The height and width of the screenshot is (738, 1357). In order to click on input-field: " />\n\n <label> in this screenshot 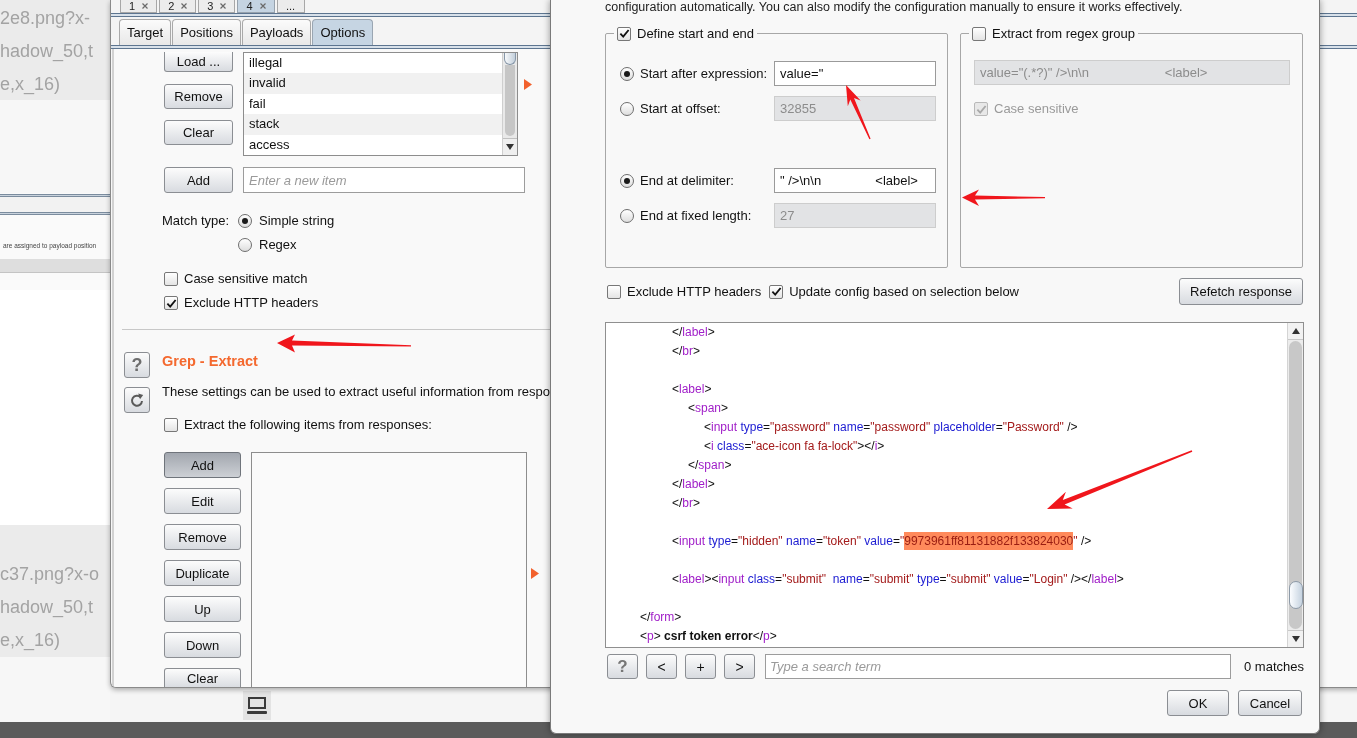, I will do `click(855, 180)`.